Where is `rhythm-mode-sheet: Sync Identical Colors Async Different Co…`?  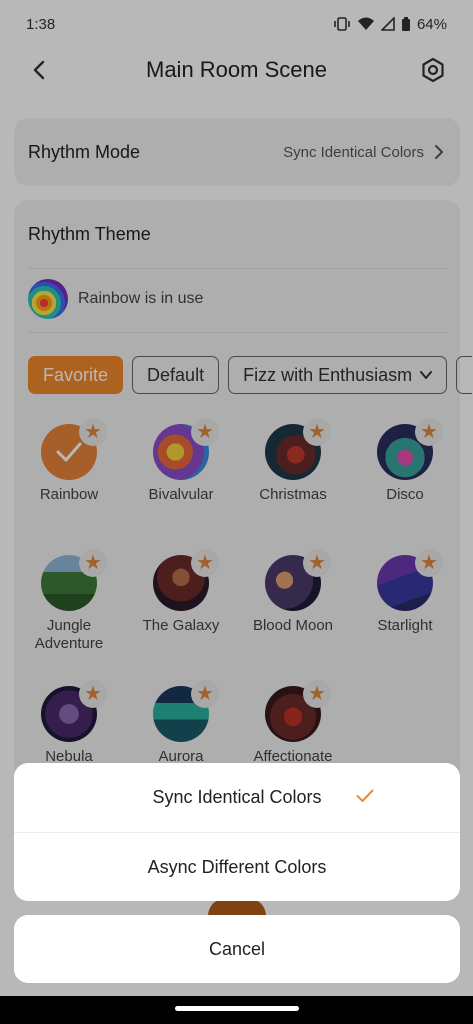
rhythm-mode-sheet: Sync Identical Colors Async Different Co… is located at coordinates (237, 832).